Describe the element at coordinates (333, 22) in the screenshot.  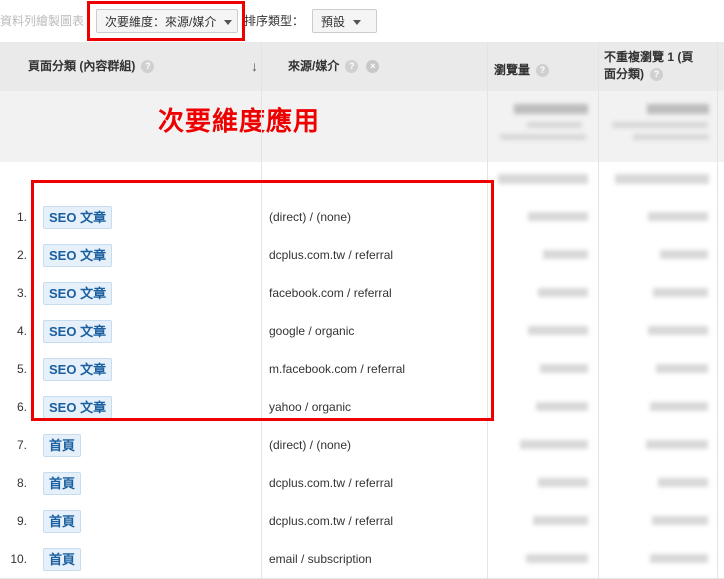
I see `sort-type-value: 預設` at that location.